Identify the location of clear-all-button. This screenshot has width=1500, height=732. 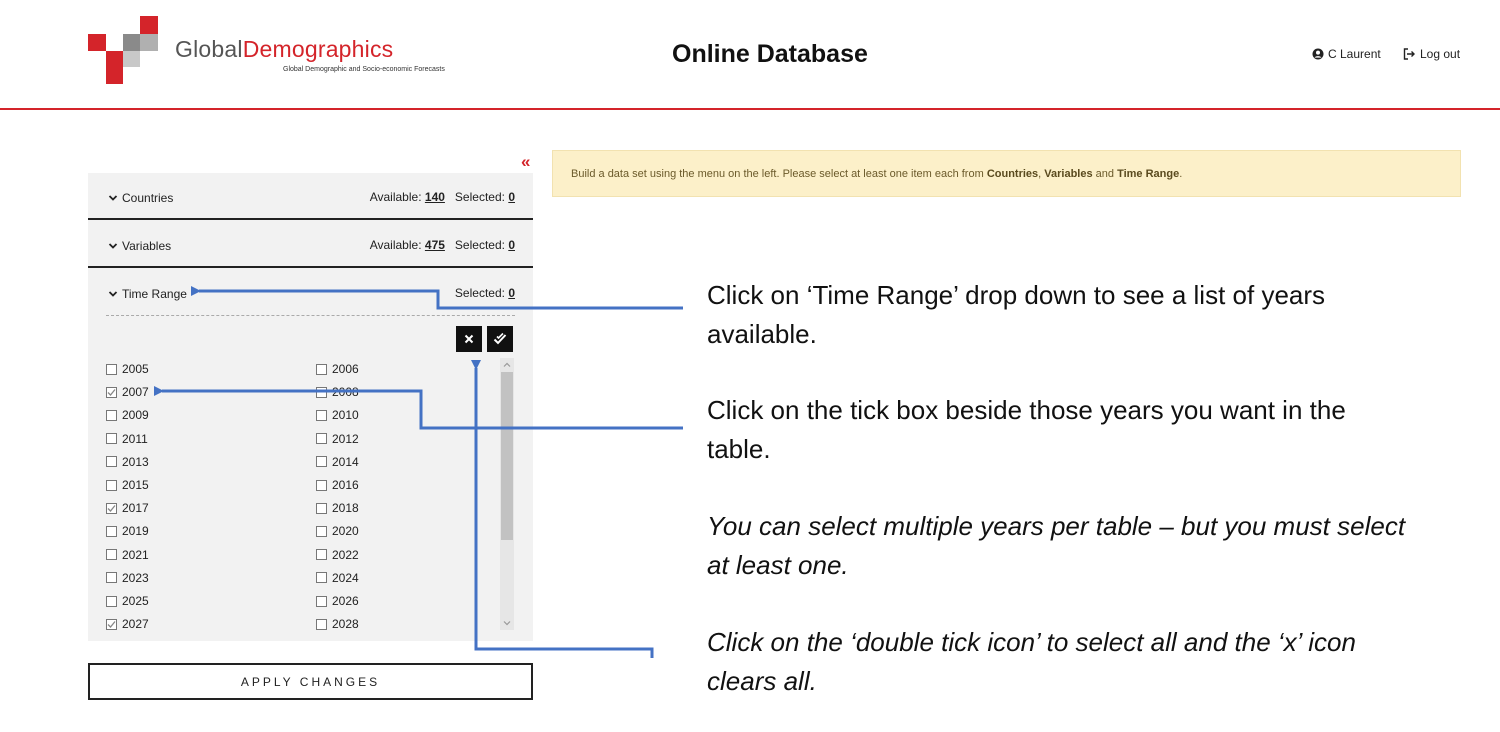
(469, 339).